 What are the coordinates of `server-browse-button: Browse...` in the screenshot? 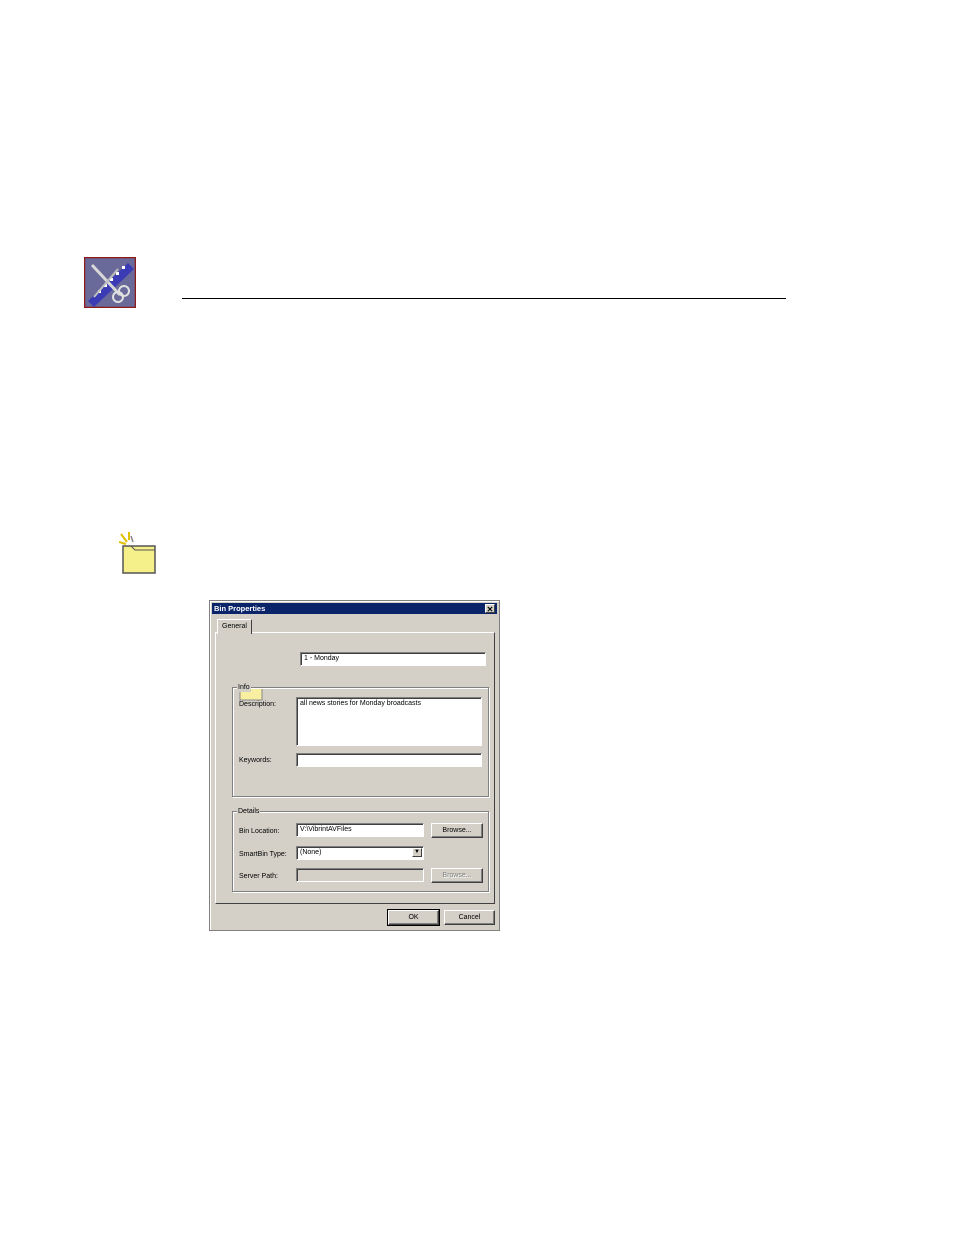 It's located at (457, 875).